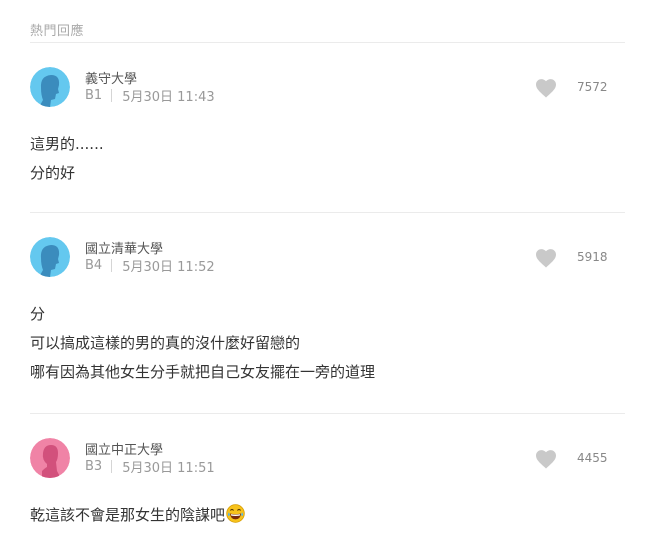  What do you see at coordinates (168, 468) in the screenshot?
I see `timestamp: 5月30日 11:51` at bounding box center [168, 468].